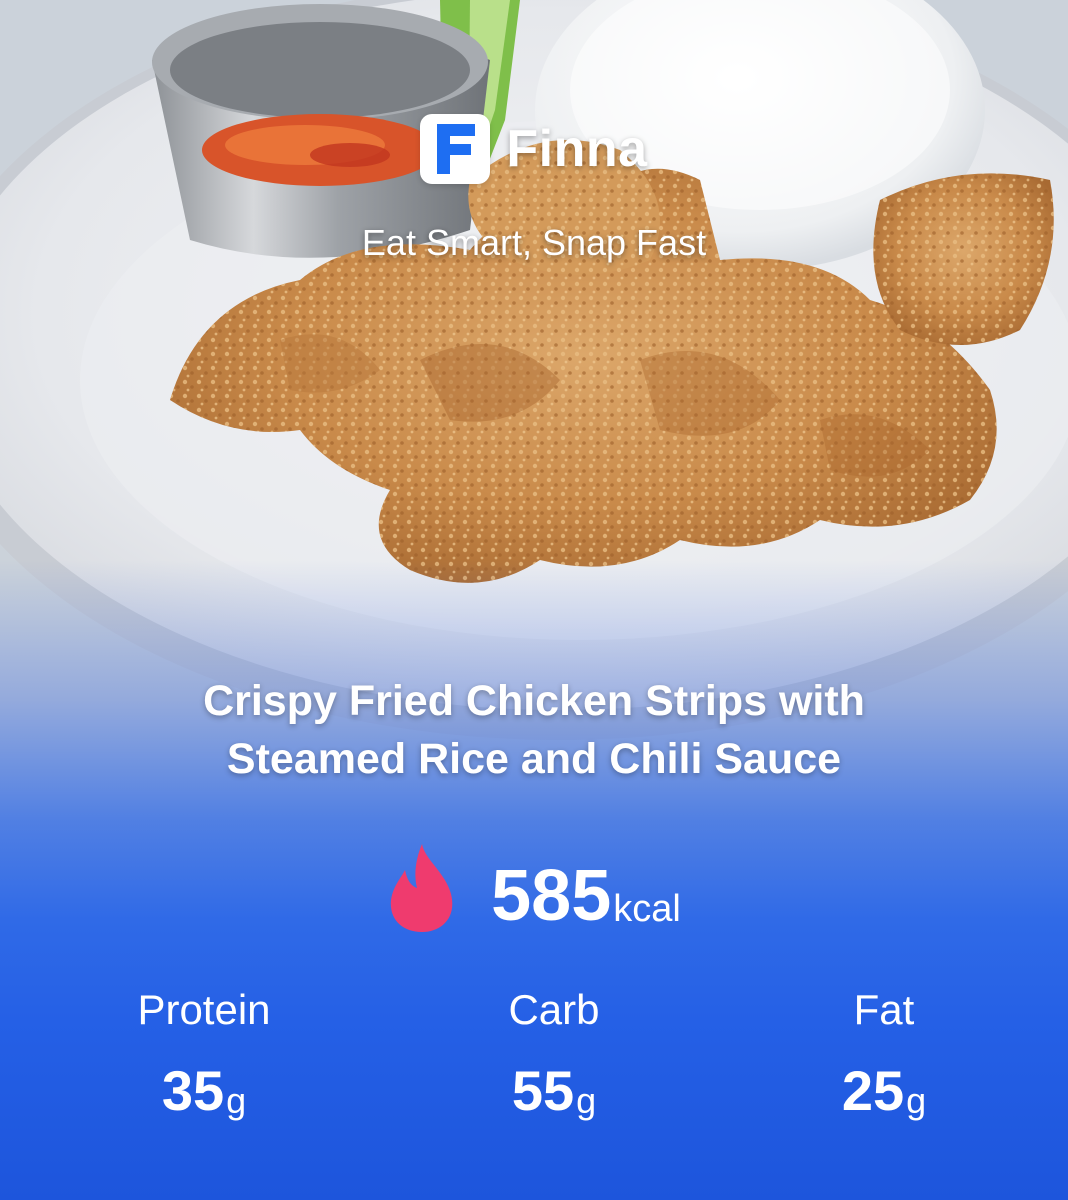 This screenshot has width=1068, height=1200. Describe the element at coordinates (554, 1052) in the screenshot. I see `macro-carb: Carb 55 g` at that location.